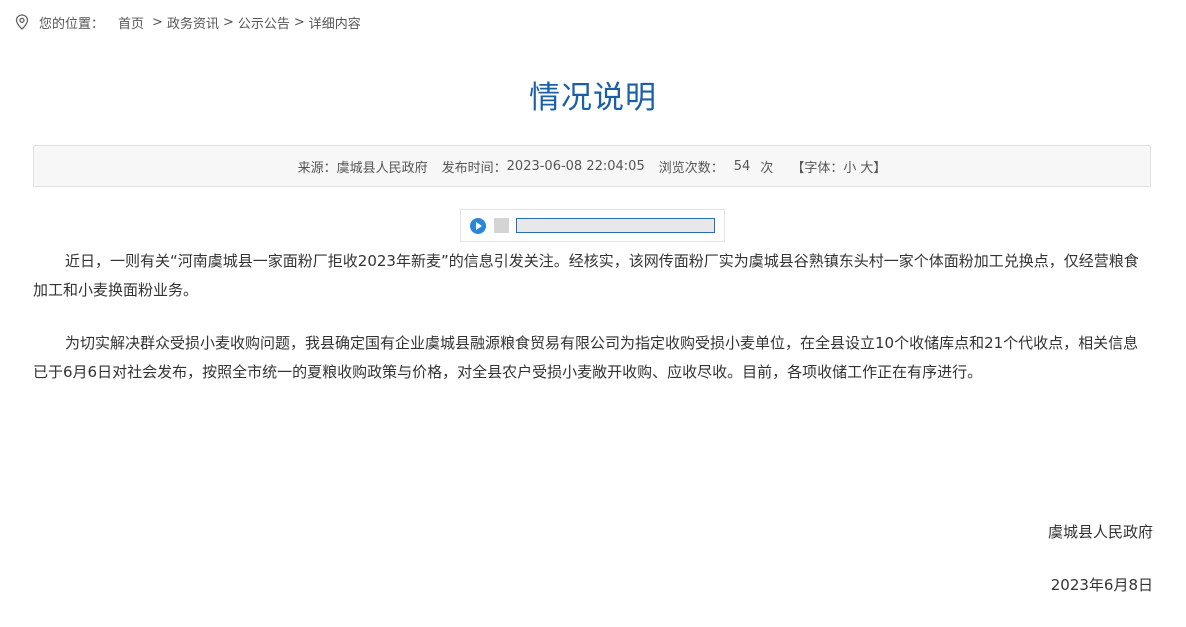  What do you see at coordinates (767, 168) in the screenshot?
I see `views-unit: 次` at bounding box center [767, 168].